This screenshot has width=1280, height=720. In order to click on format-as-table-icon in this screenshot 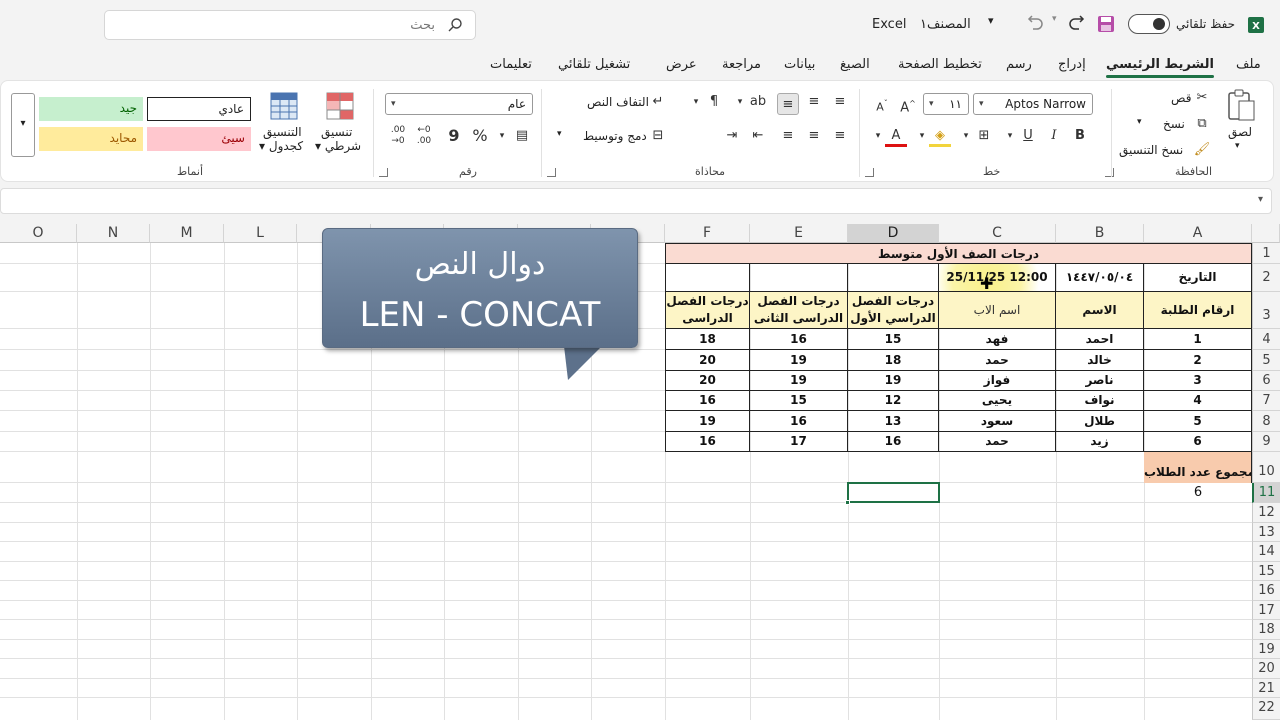, I will do `click(284, 106)`.